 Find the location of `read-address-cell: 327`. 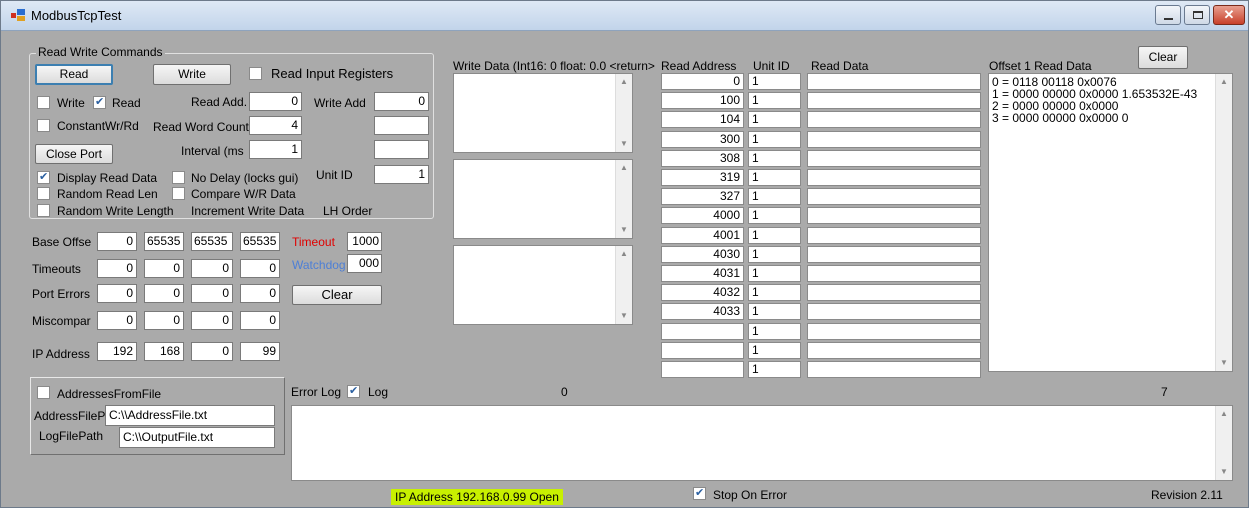

read-address-cell: 327 is located at coordinates (702, 197).